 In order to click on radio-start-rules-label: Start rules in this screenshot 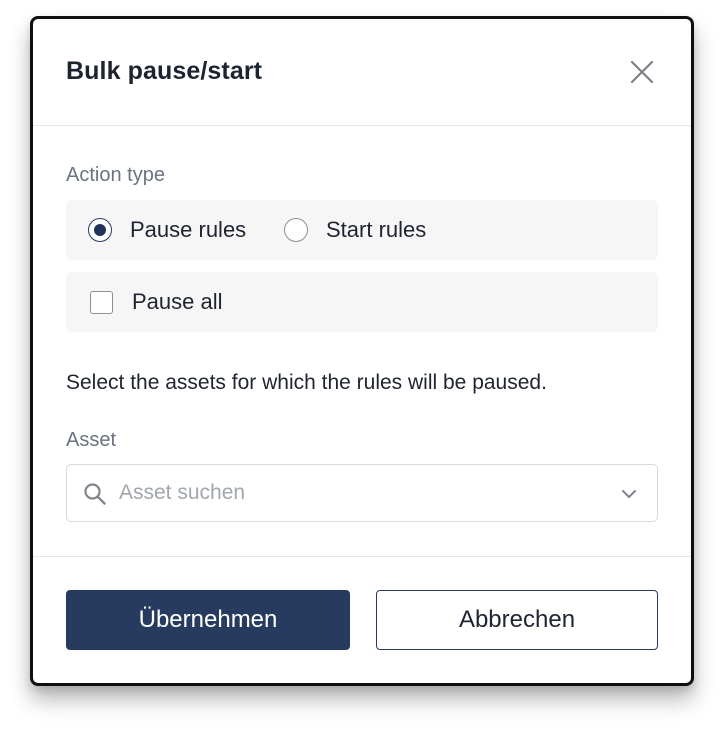, I will do `click(376, 229)`.